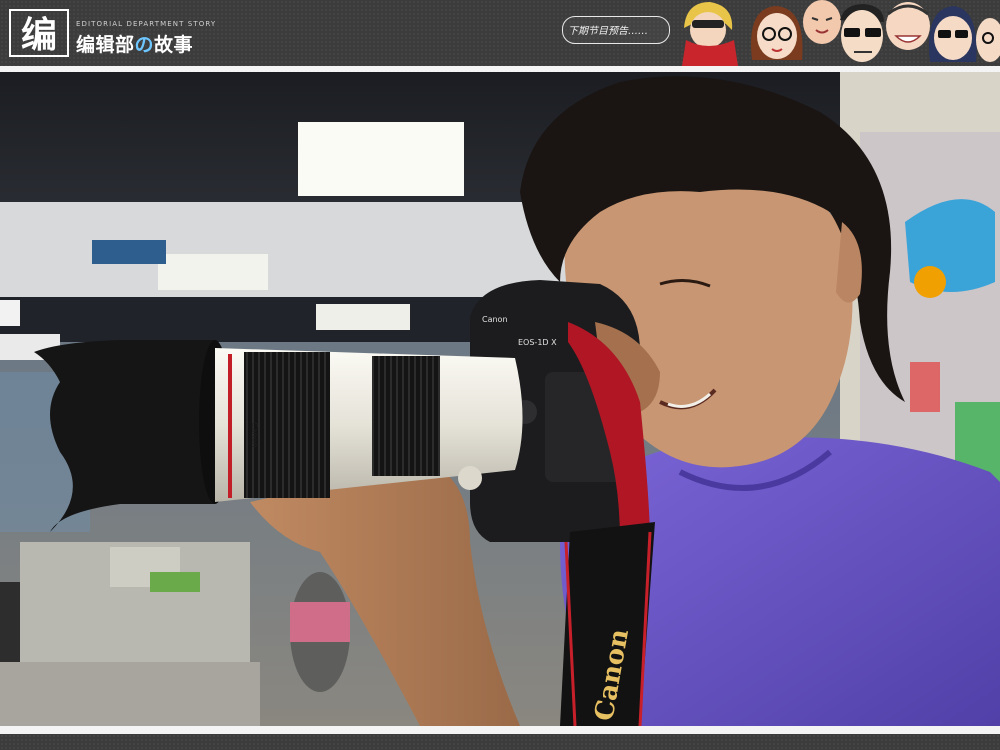 The image size is (1000, 750). Describe the element at coordinates (500, 742) in the screenshot. I see `footer-bar` at that location.